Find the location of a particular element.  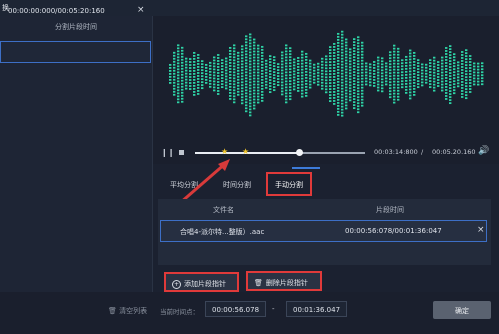

delete-segment-button: 🗑 删除片段指针 is located at coordinates (284, 281).